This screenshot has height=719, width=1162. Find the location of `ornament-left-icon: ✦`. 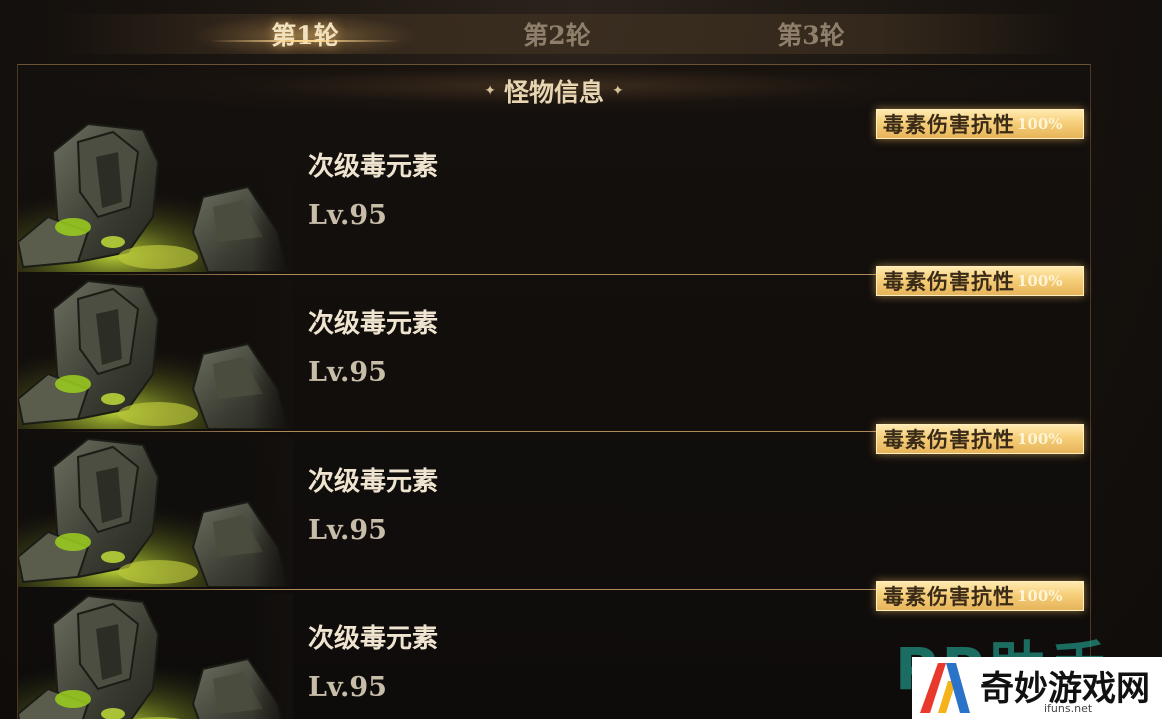

ornament-left-icon: ✦ is located at coordinates (490, 91).